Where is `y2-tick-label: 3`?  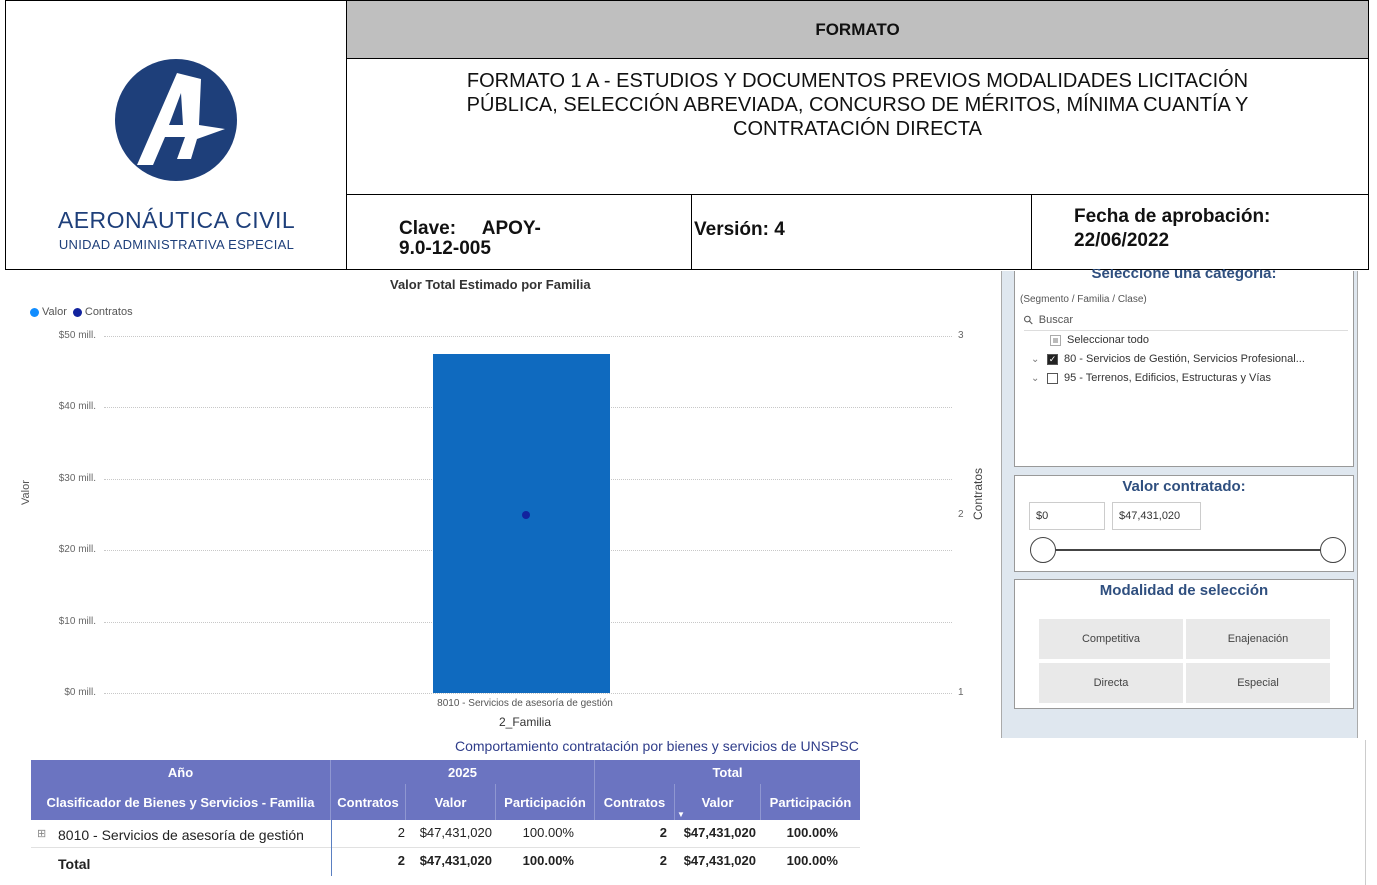 y2-tick-label: 3 is located at coordinates (961, 335).